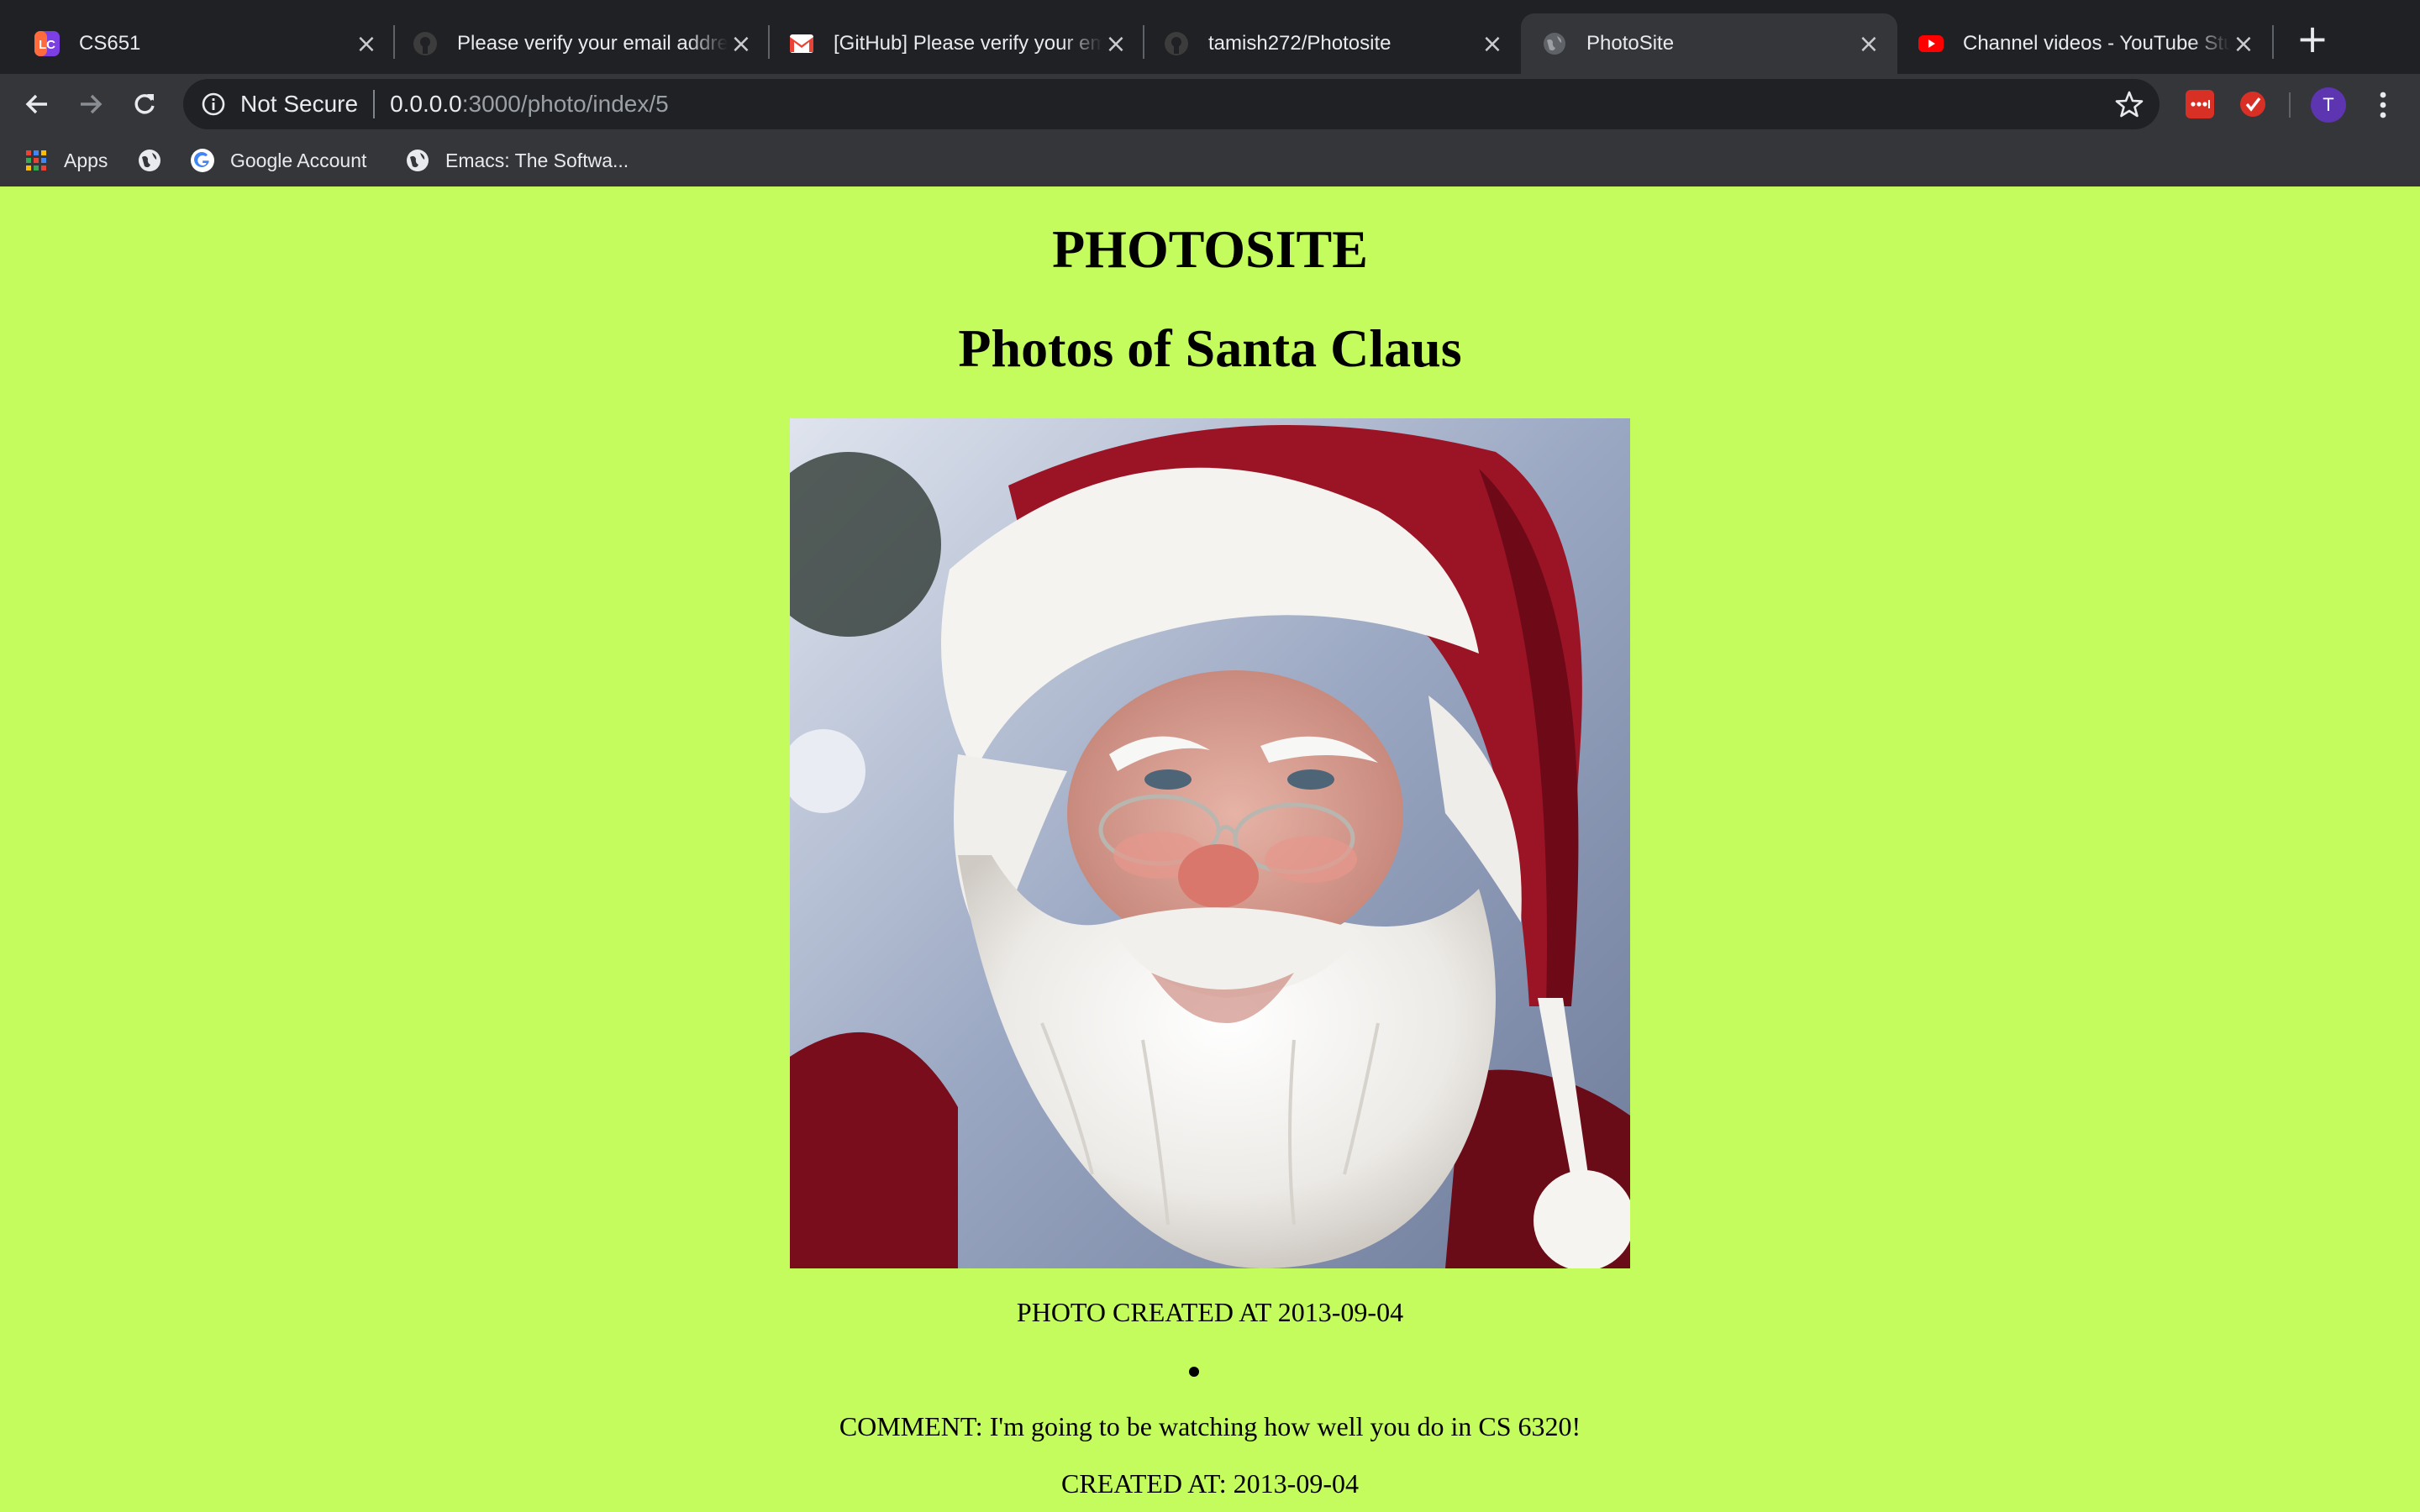  I want to click on reload-button, so click(144, 104).